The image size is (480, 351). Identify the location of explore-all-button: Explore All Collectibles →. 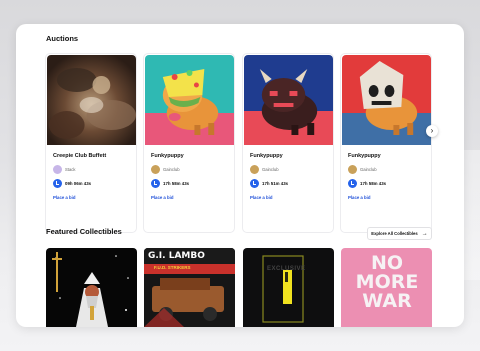
(399, 233).